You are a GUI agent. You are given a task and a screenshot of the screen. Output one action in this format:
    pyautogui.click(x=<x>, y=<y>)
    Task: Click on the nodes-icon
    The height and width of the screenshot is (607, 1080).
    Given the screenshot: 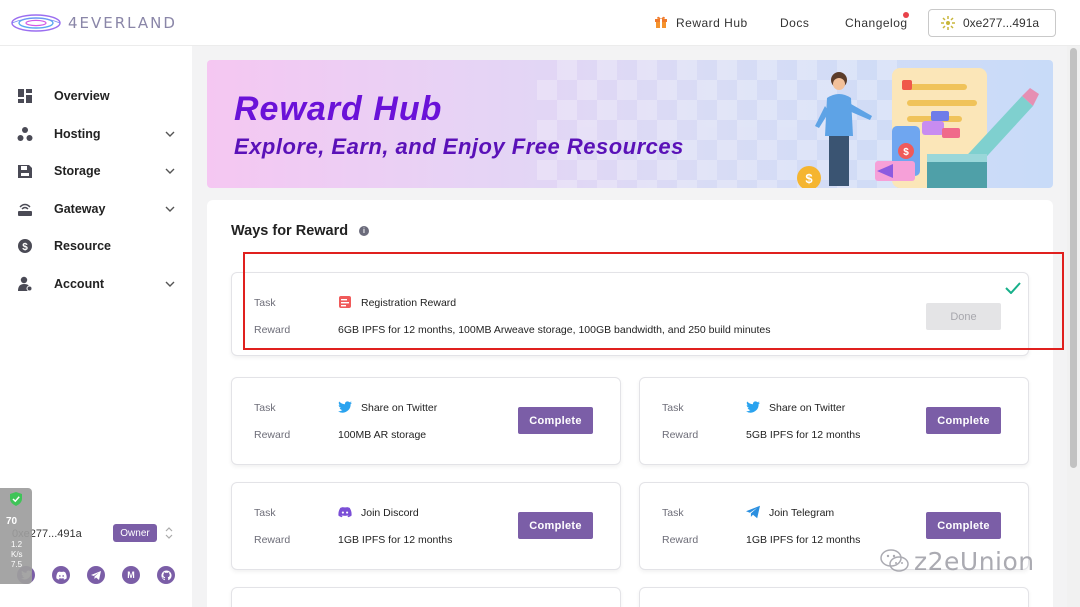 What is the action you would take?
    pyautogui.click(x=25, y=134)
    